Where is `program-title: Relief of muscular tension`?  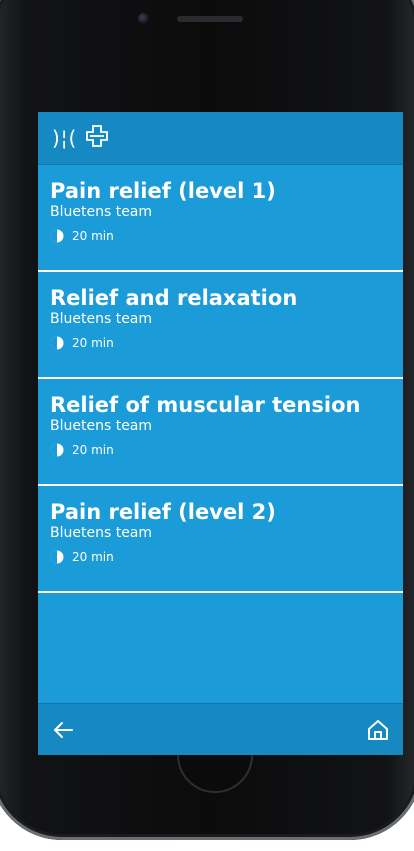 program-title: Relief of muscular tension is located at coordinates (205, 405).